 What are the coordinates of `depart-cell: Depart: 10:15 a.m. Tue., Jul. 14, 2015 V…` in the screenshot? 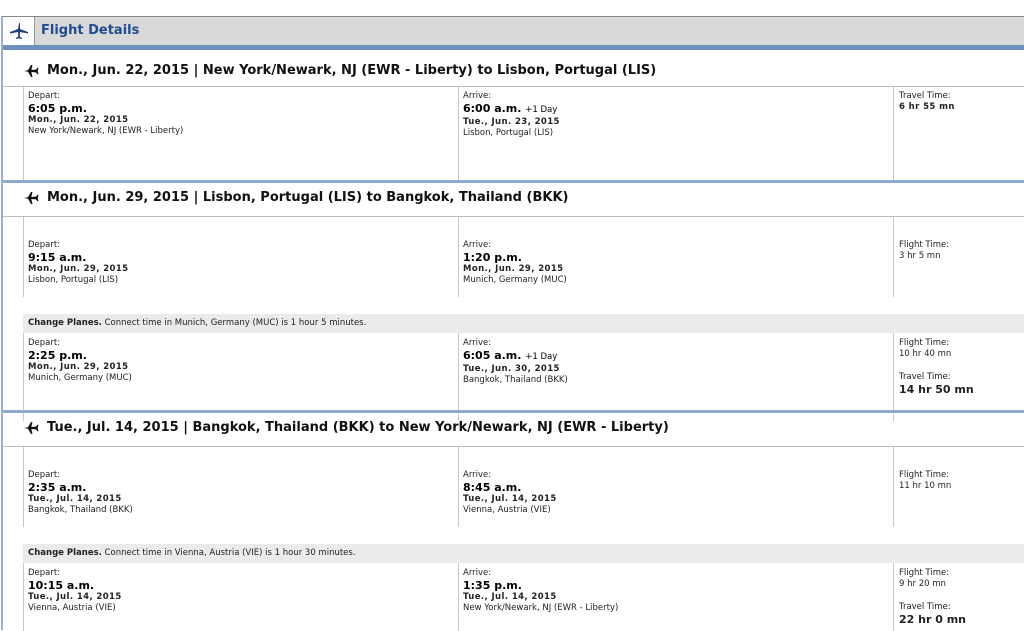 It's located at (75, 591).